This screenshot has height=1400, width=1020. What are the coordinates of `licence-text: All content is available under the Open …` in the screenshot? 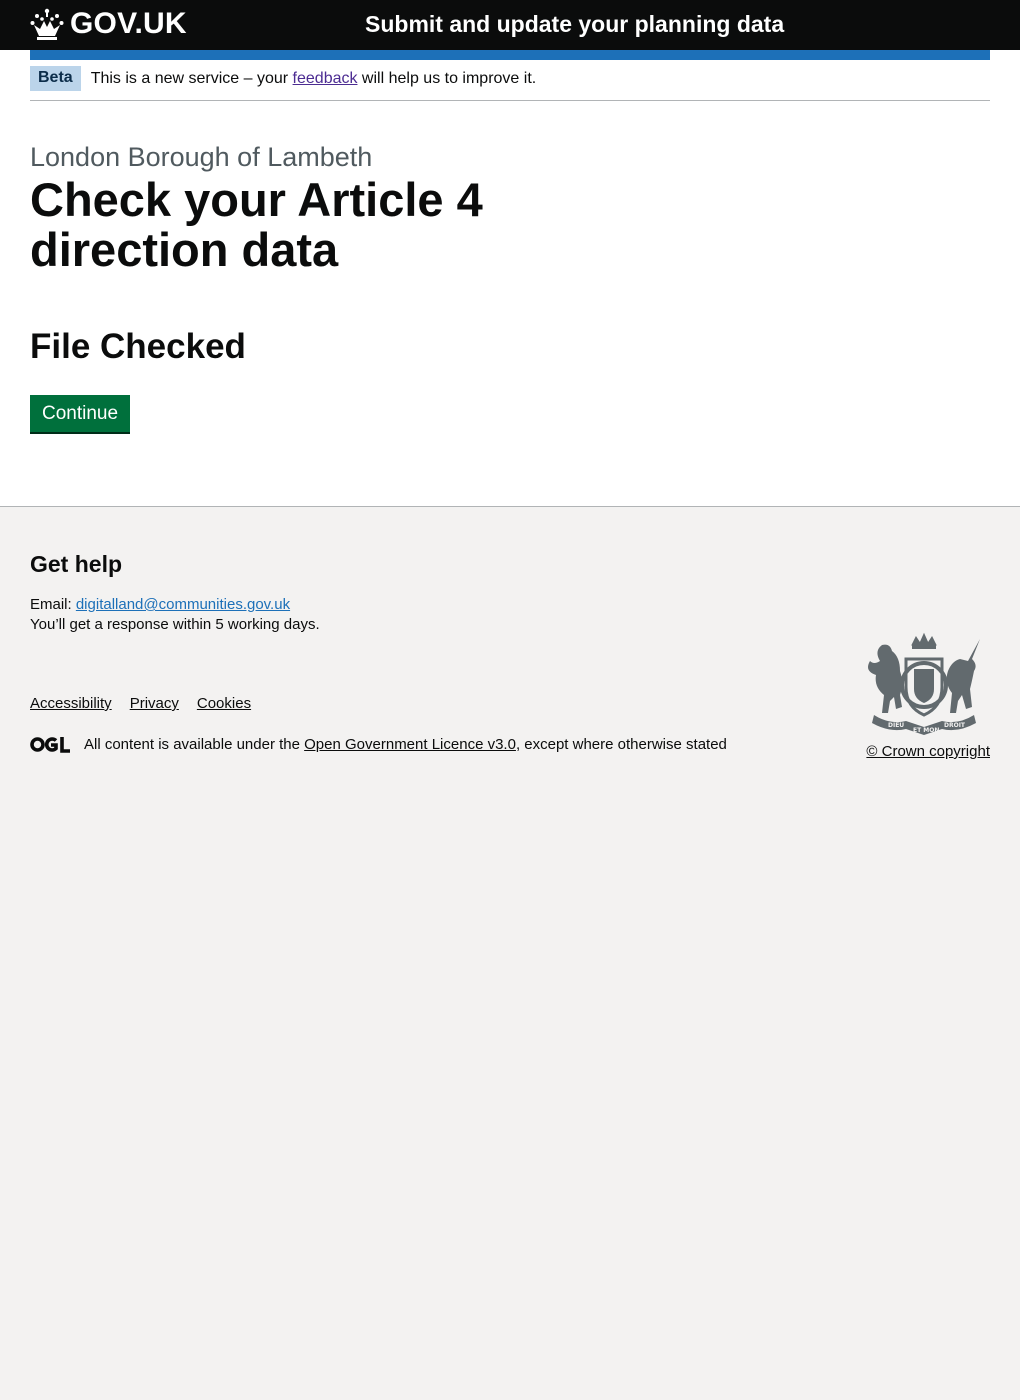 It's located at (405, 744).